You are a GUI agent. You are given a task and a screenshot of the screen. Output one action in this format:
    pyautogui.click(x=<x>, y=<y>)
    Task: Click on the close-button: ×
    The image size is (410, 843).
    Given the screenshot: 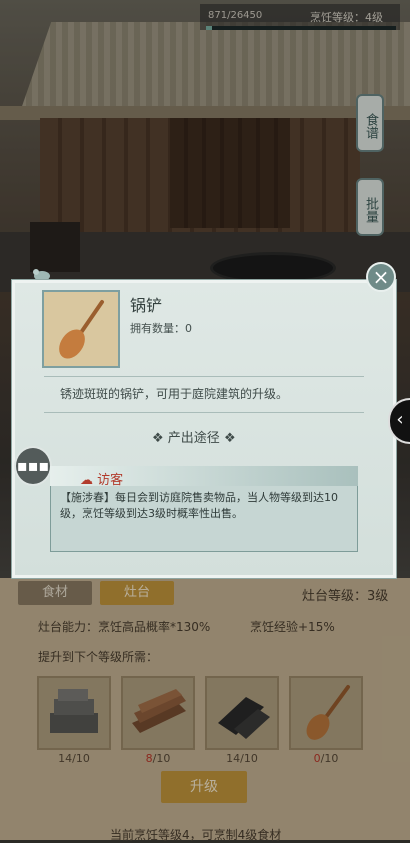 What is the action you would take?
    pyautogui.click(x=381, y=277)
    